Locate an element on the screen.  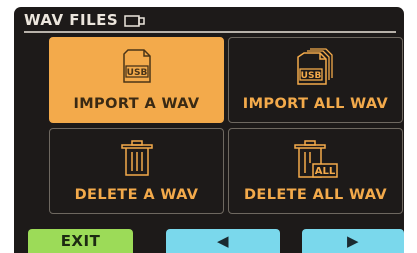
arrow-right-icon: ▶ is located at coordinates (353, 241).